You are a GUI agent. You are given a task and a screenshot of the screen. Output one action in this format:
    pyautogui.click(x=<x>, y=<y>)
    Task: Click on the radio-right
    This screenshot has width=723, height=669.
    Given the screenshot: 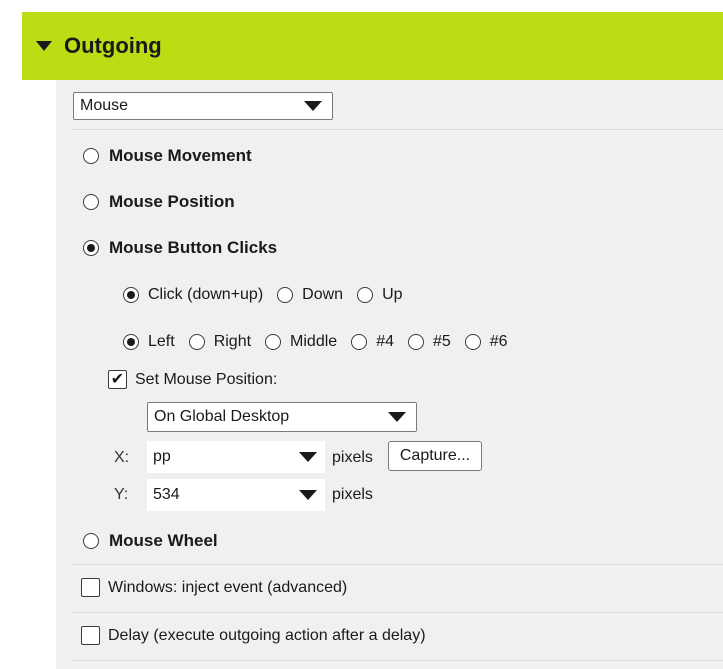 What is the action you would take?
    pyautogui.click(x=196, y=342)
    